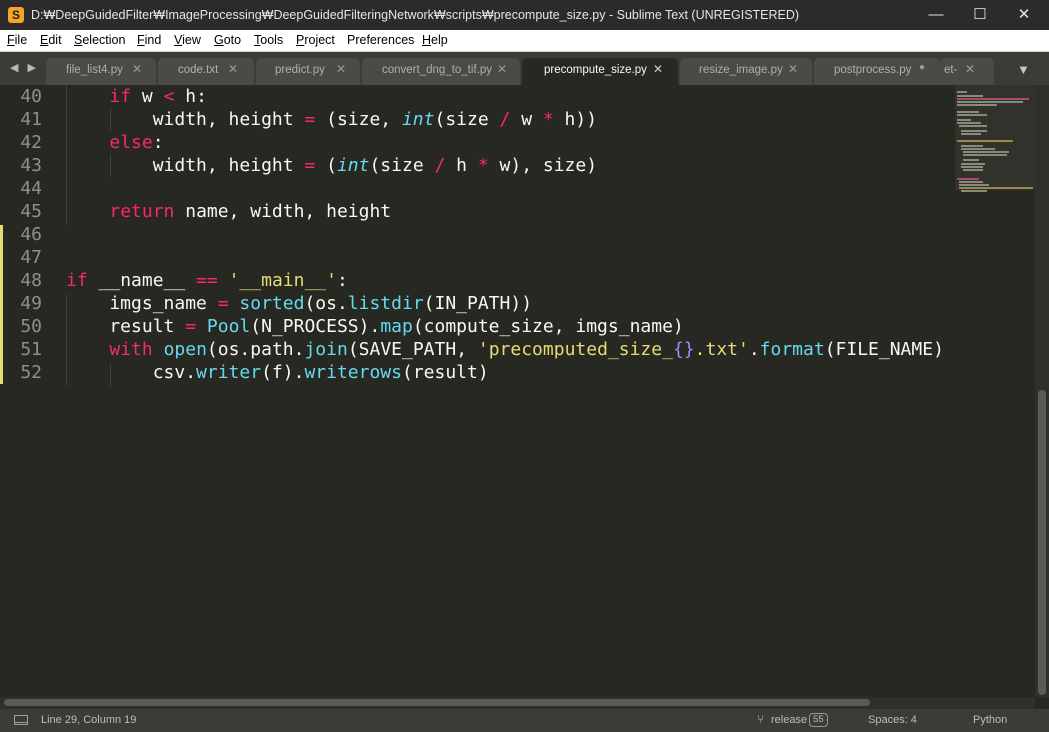 The width and height of the screenshot is (1049, 732). What do you see at coordinates (51, 40) in the screenshot?
I see `menu-edit: Edit` at bounding box center [51, 40].